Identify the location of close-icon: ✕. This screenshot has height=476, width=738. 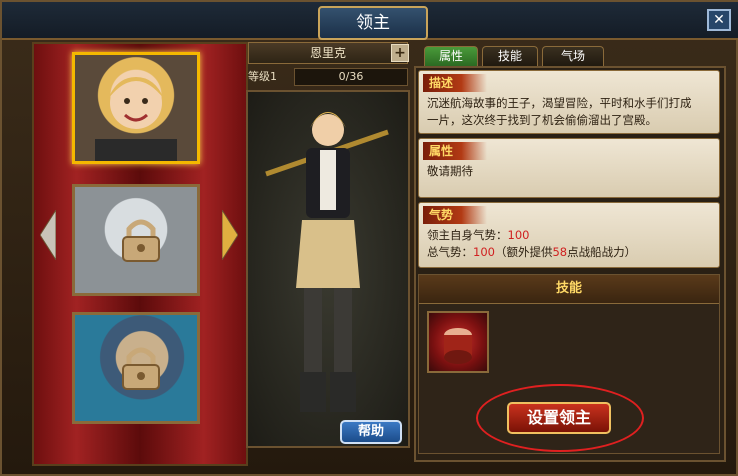
(719, 20).